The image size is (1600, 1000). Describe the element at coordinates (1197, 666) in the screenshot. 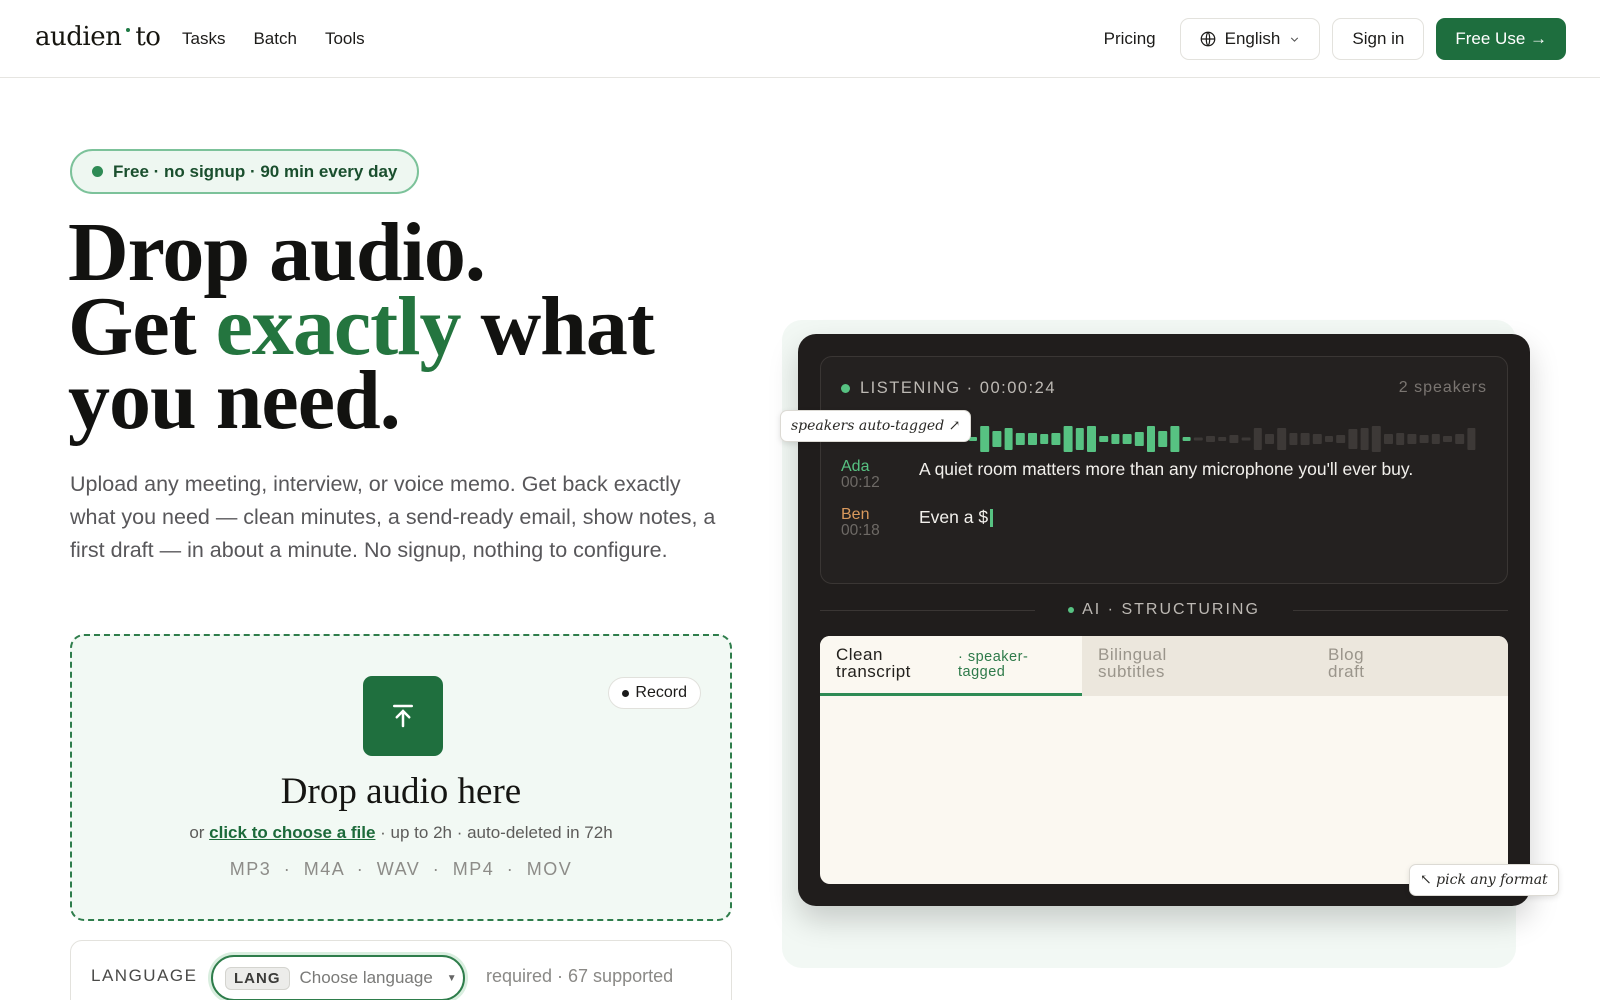

I see `tab-bilingual-subtitles: Bilingual subtitles` at that location.